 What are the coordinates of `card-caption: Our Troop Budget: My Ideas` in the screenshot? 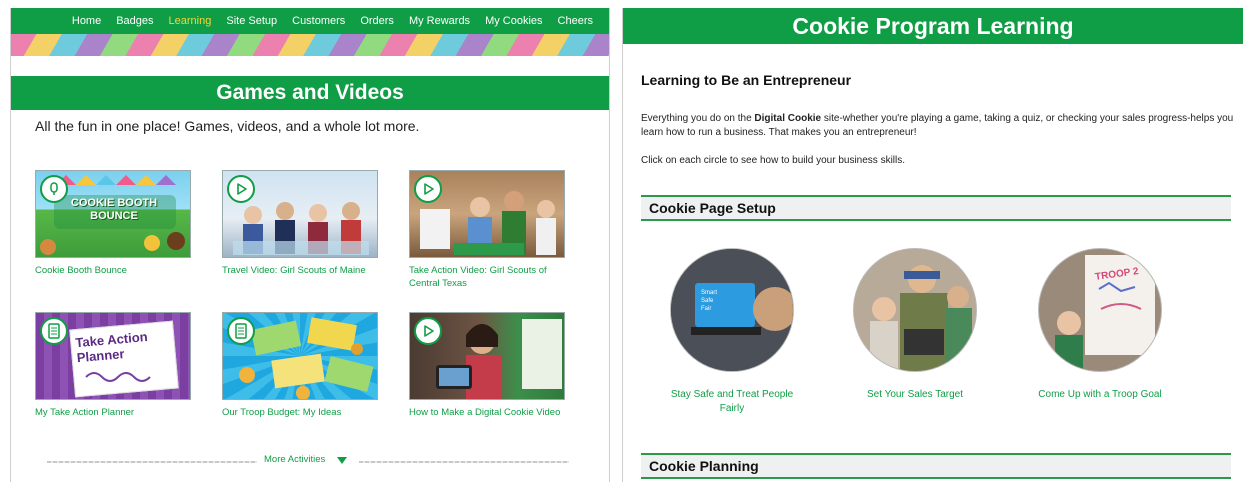 It's located at (300, 412).